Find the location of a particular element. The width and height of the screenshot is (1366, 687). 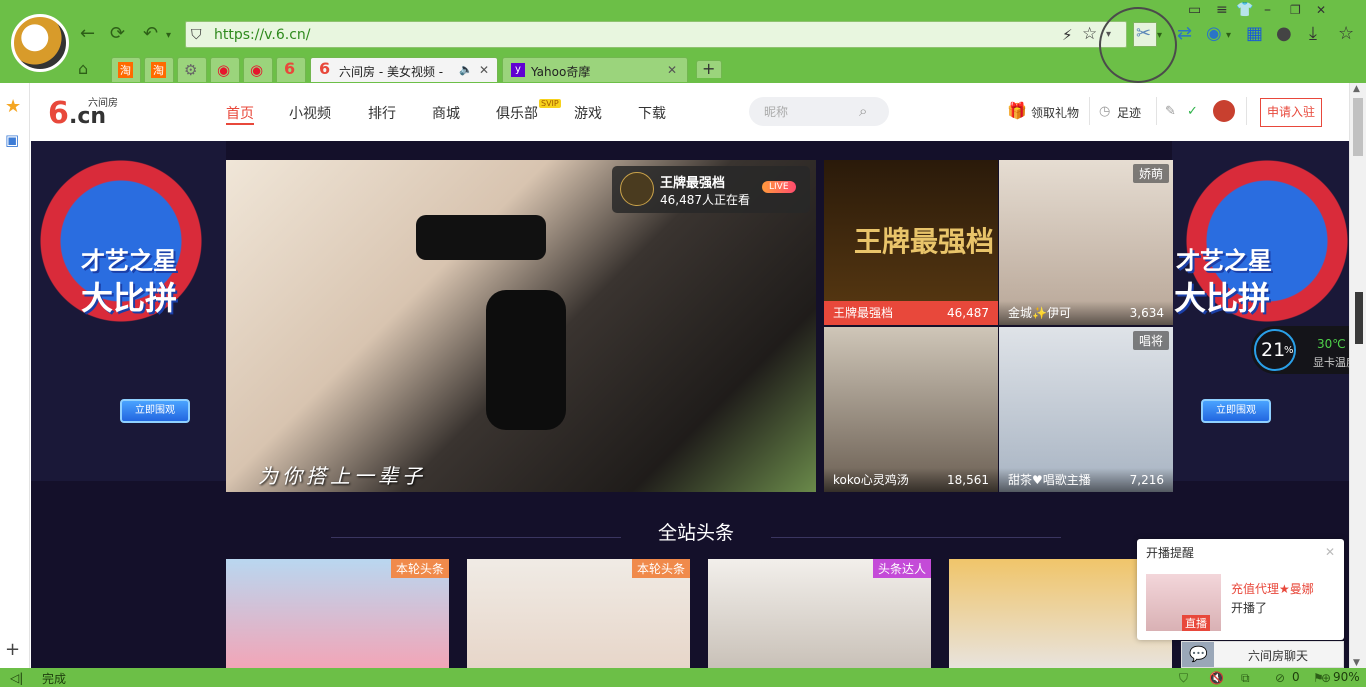

weibo-icon: ◉ is located at coordinates (257, 70).